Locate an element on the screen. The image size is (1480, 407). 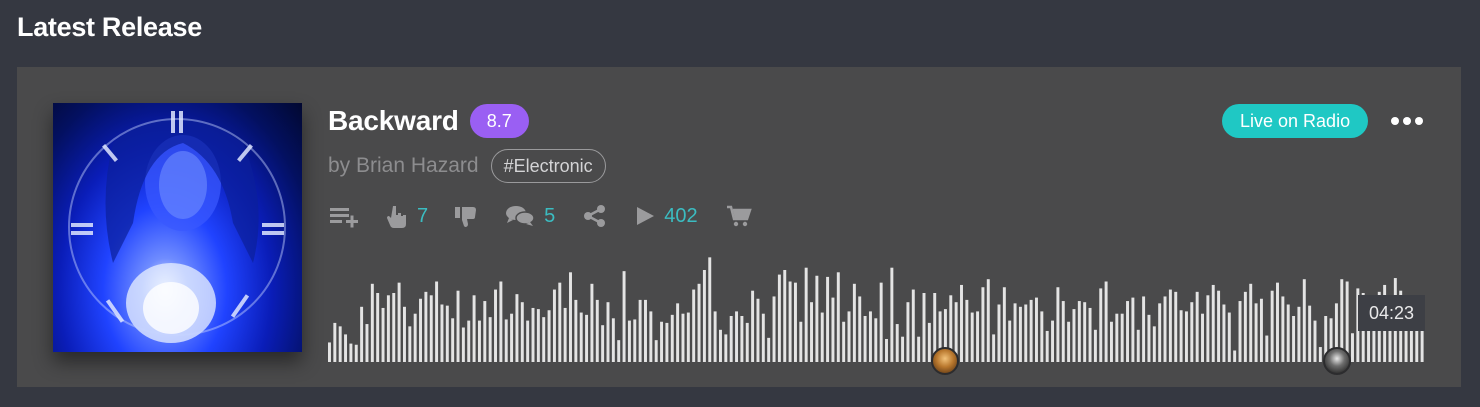
more-options-button is located at coordinates (1407, 121).